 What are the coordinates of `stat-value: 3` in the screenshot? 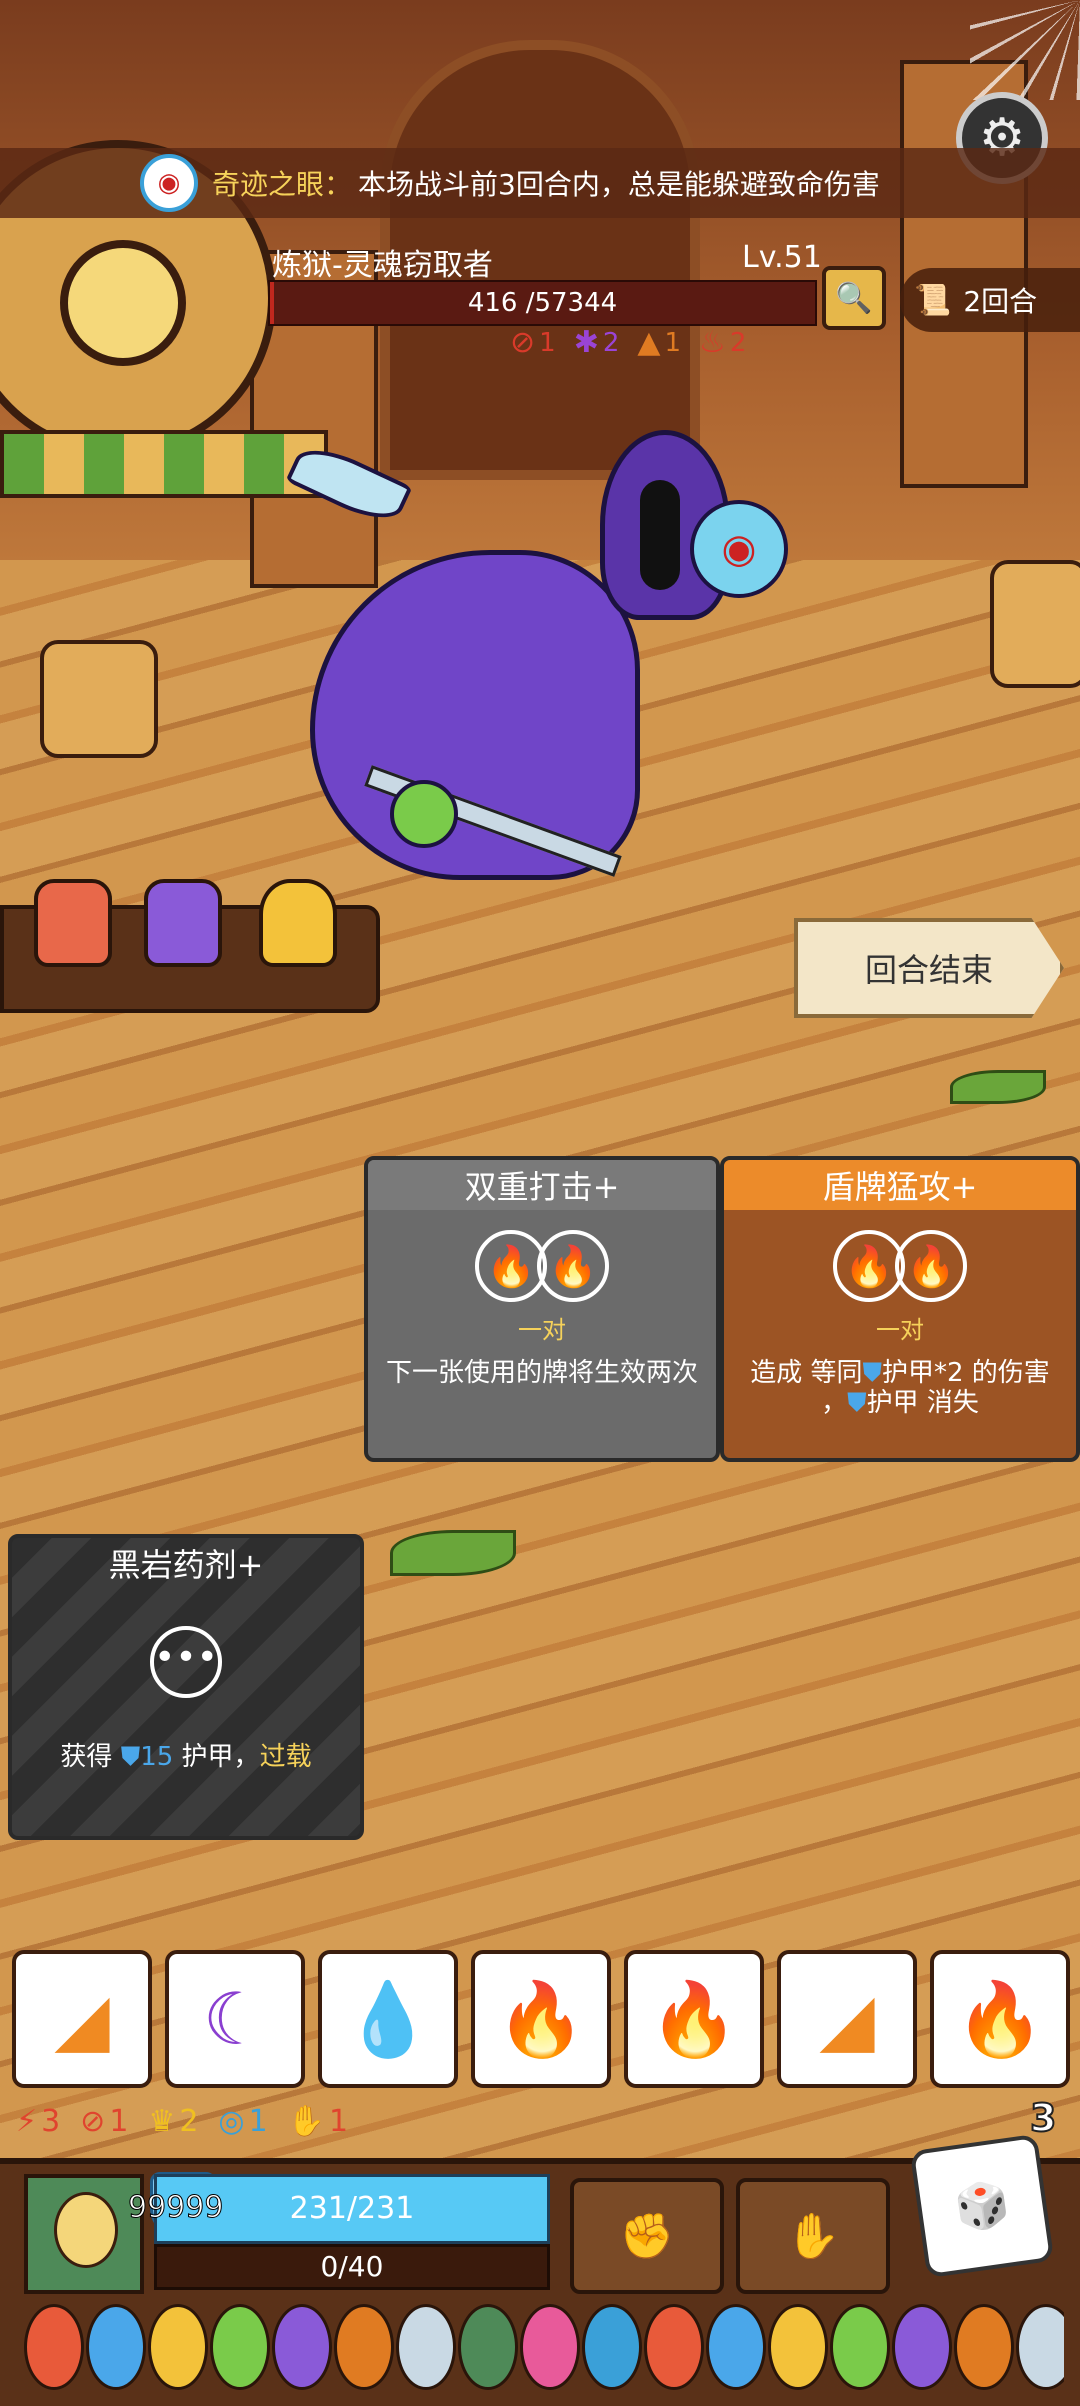 It's located at (51, 2121).